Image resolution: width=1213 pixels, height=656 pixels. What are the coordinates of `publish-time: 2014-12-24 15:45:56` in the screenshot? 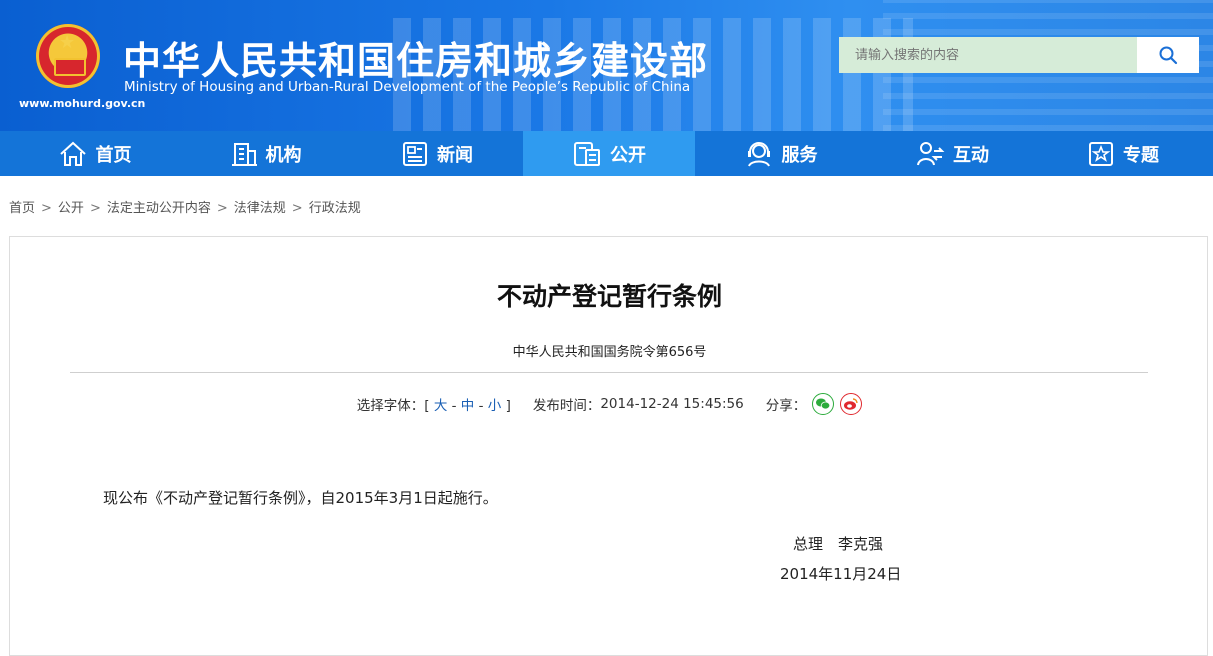 It's located at (672, 404).